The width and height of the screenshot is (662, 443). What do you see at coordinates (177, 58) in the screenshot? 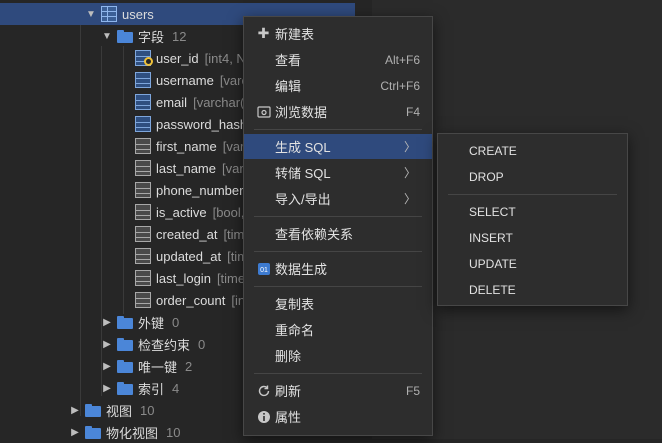
I see `field-name: user_id` at bounding box center [177, 58].